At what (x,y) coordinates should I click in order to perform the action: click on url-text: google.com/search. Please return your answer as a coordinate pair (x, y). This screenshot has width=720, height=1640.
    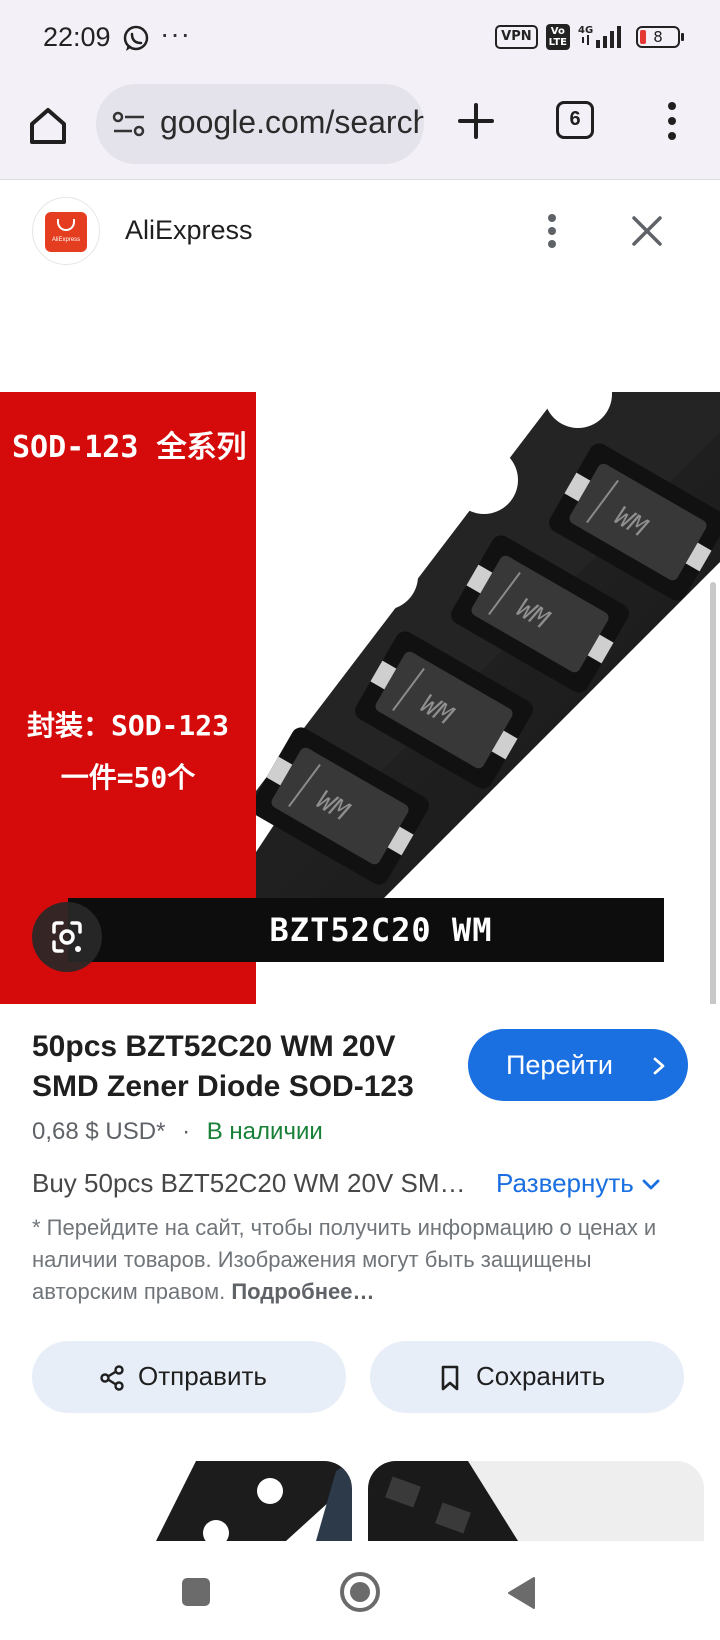
    Looking at the image, I should click on (292, 122).